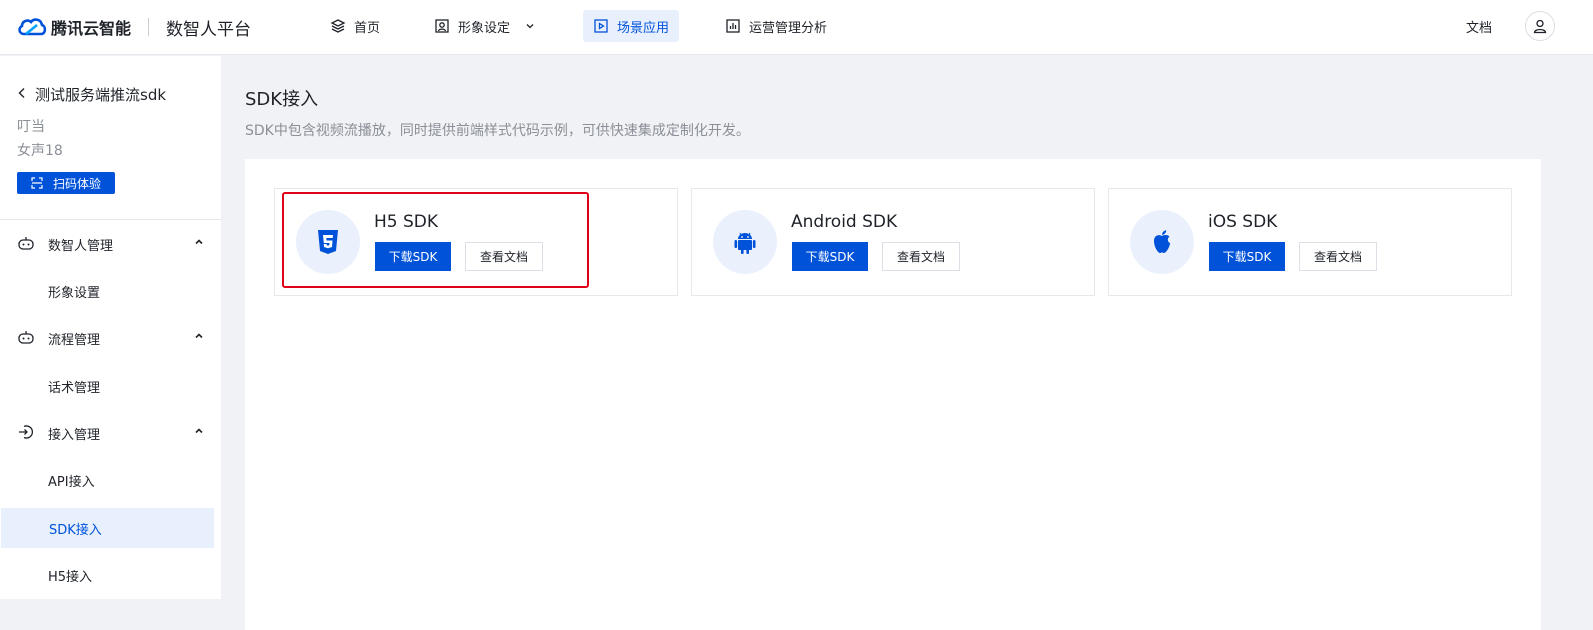 This screenshot has height=630, width=1593. I want to click on nav-home-label: 首页, so click(367, 28).